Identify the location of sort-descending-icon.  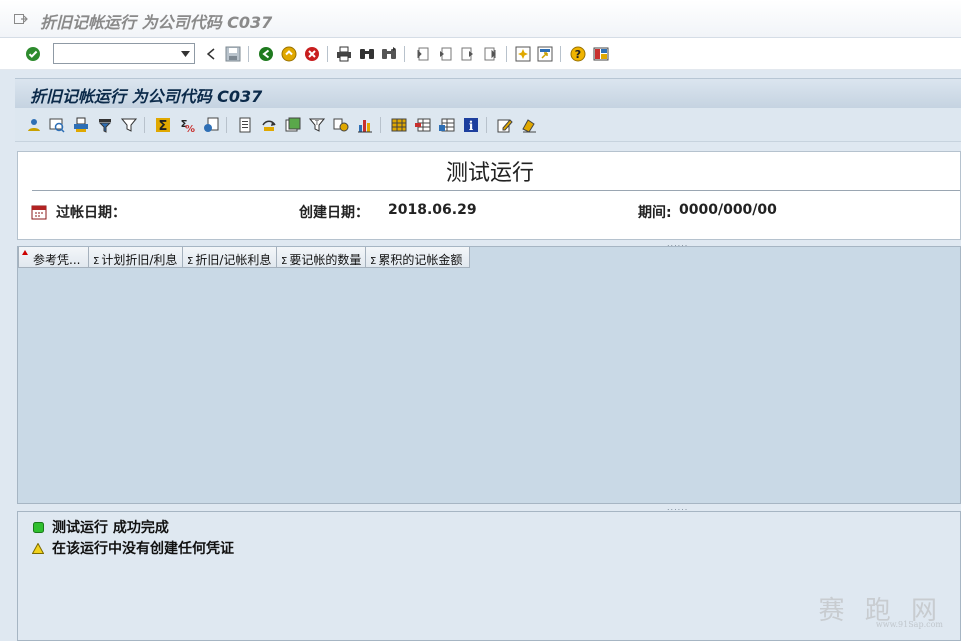
(293, 125).